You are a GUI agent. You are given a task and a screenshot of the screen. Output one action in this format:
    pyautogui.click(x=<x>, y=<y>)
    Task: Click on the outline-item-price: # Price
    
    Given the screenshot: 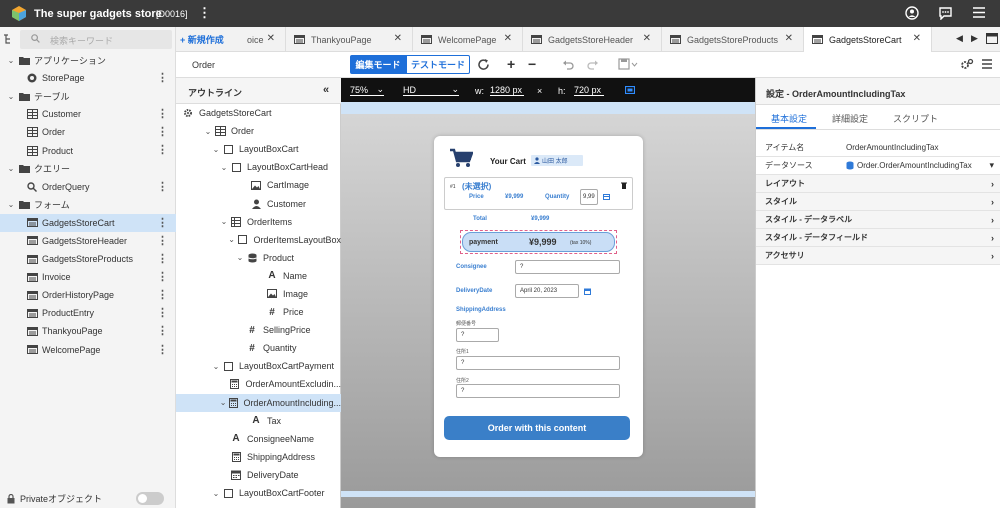 What is the action you would take?
    pyautogui.click(x=258, y=312)
    